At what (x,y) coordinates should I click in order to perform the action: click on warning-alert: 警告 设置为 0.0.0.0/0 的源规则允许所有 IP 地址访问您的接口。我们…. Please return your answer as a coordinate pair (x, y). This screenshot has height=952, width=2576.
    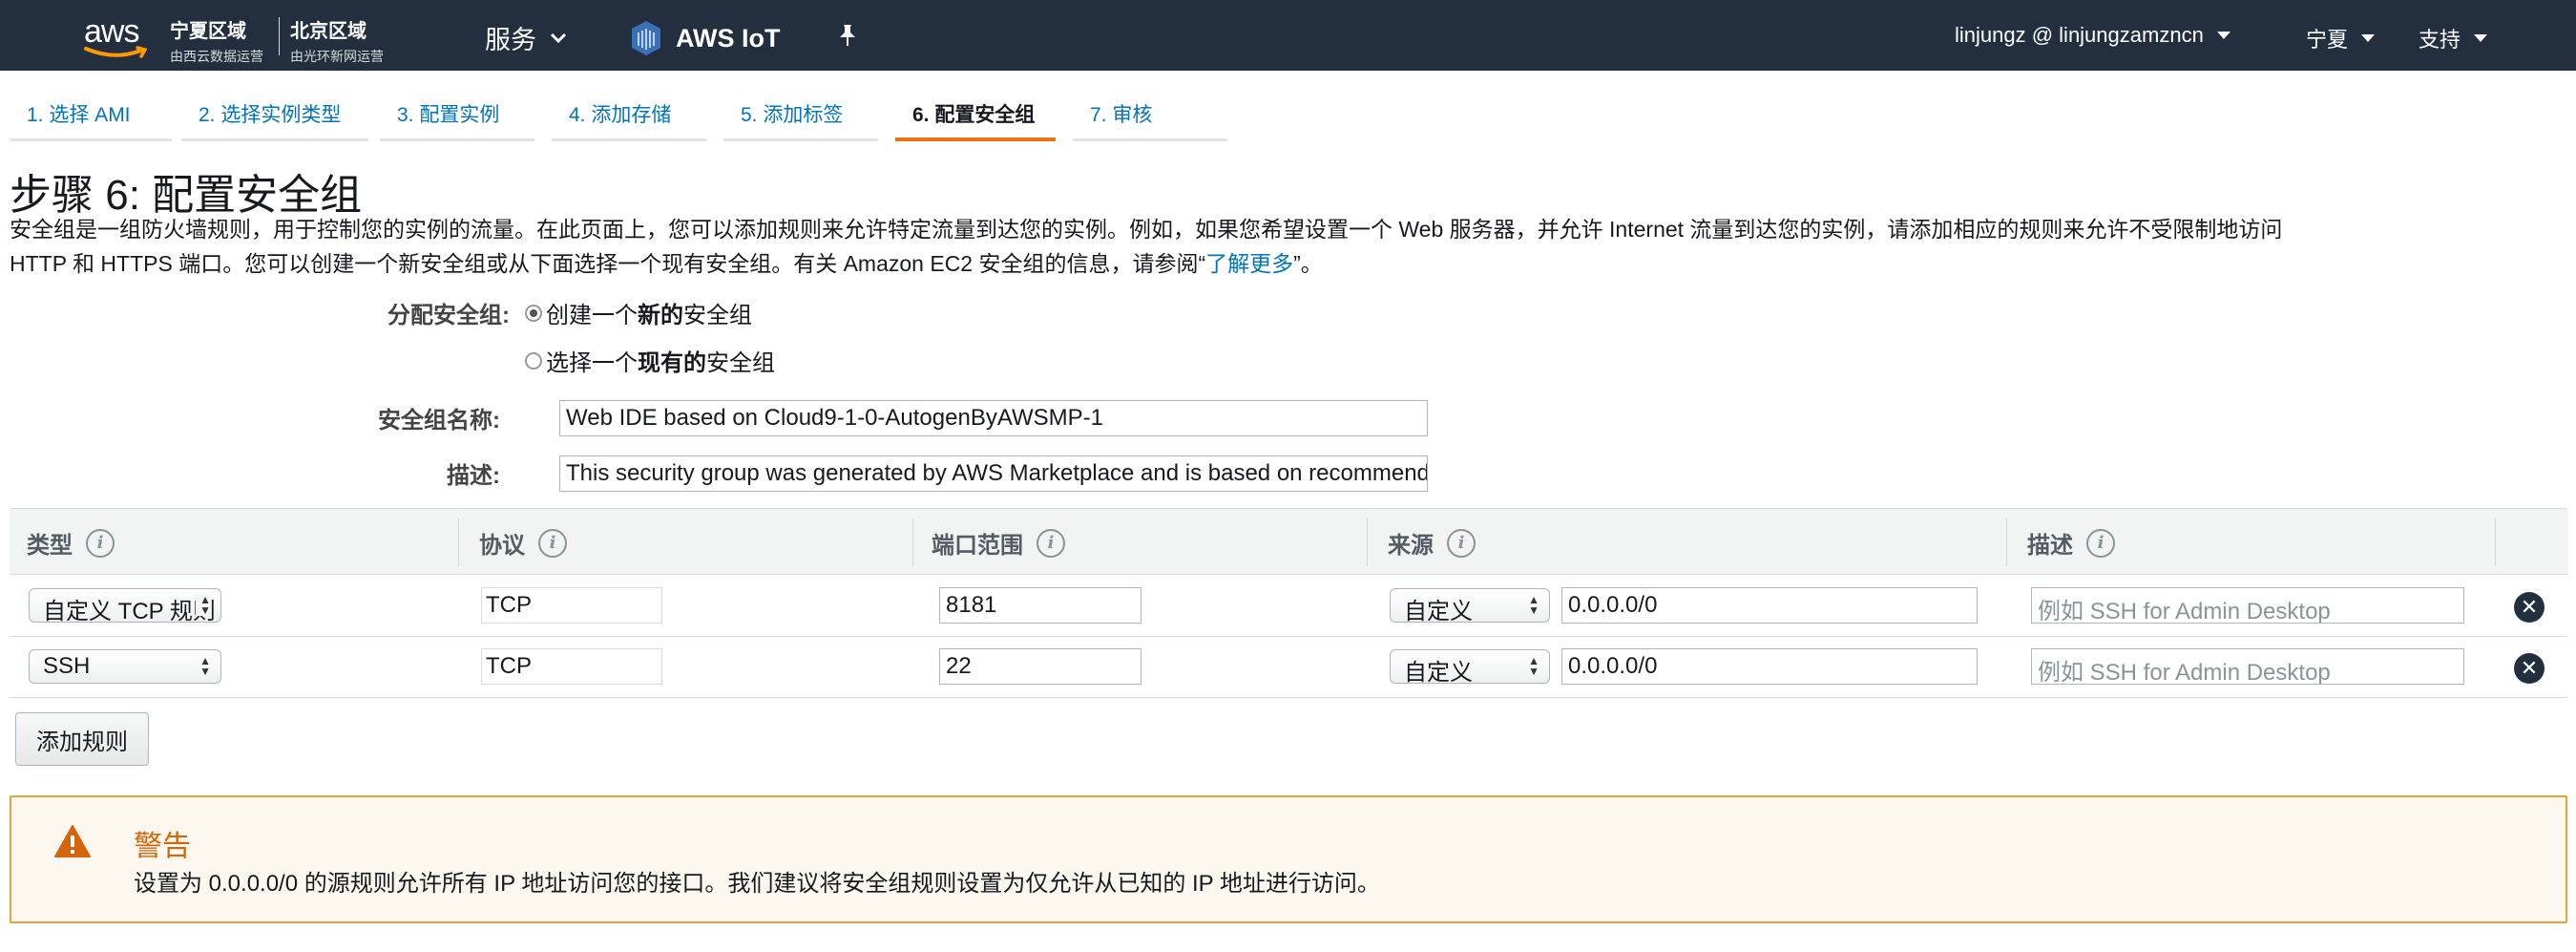
    Looking at the image, I should click on (1288, 859).